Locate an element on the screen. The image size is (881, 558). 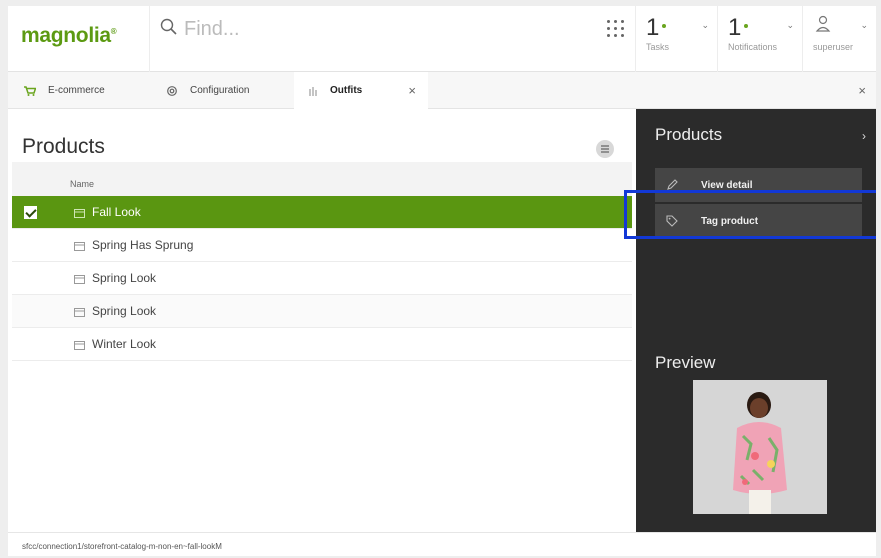
tab-label: Configuration is located at coordinates (220, 90).